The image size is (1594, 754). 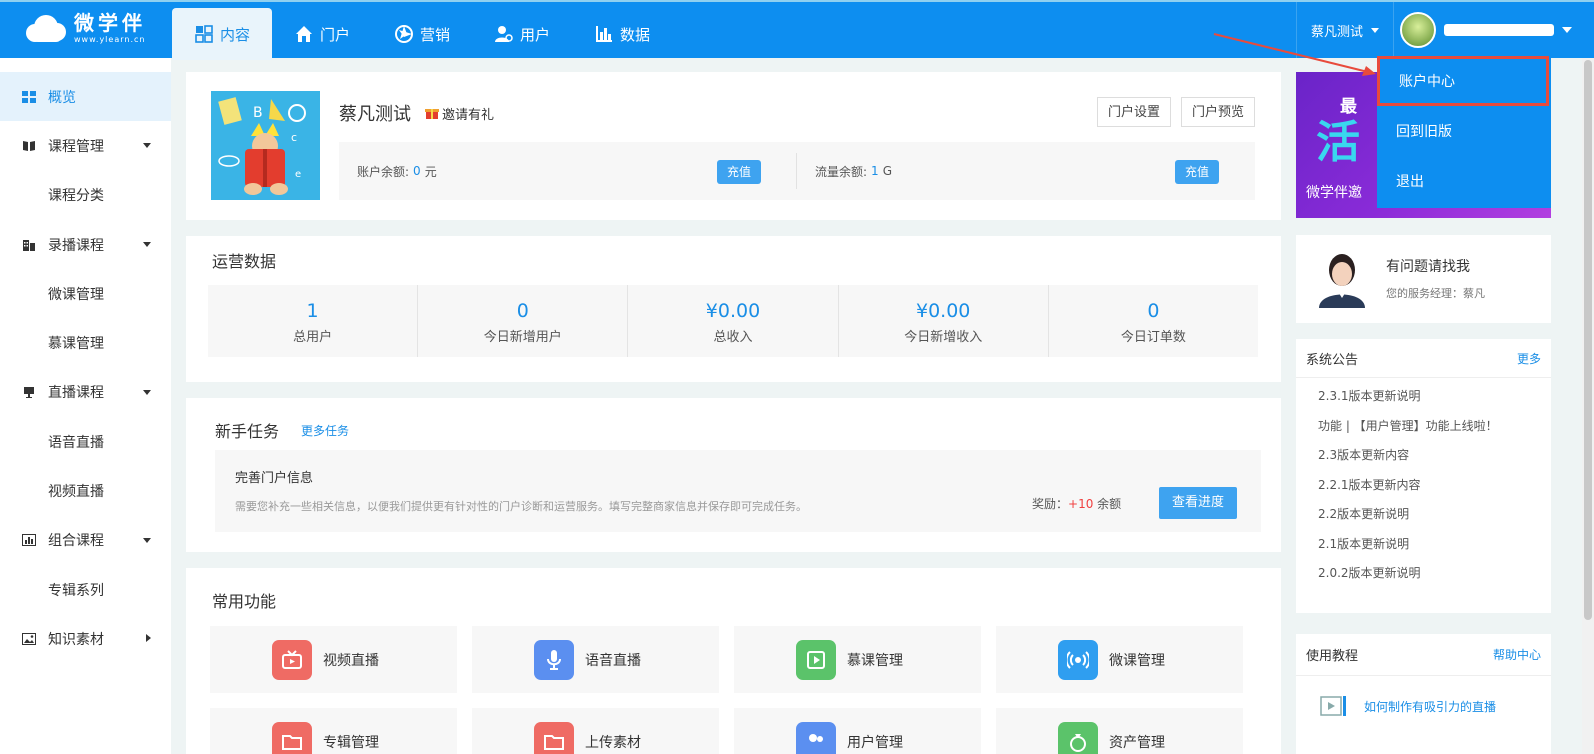 What do you see at coordinates (313, 321) in the screenshot?
I see `stat-total-users: 1 总用户` at bounding box center [313, 321].